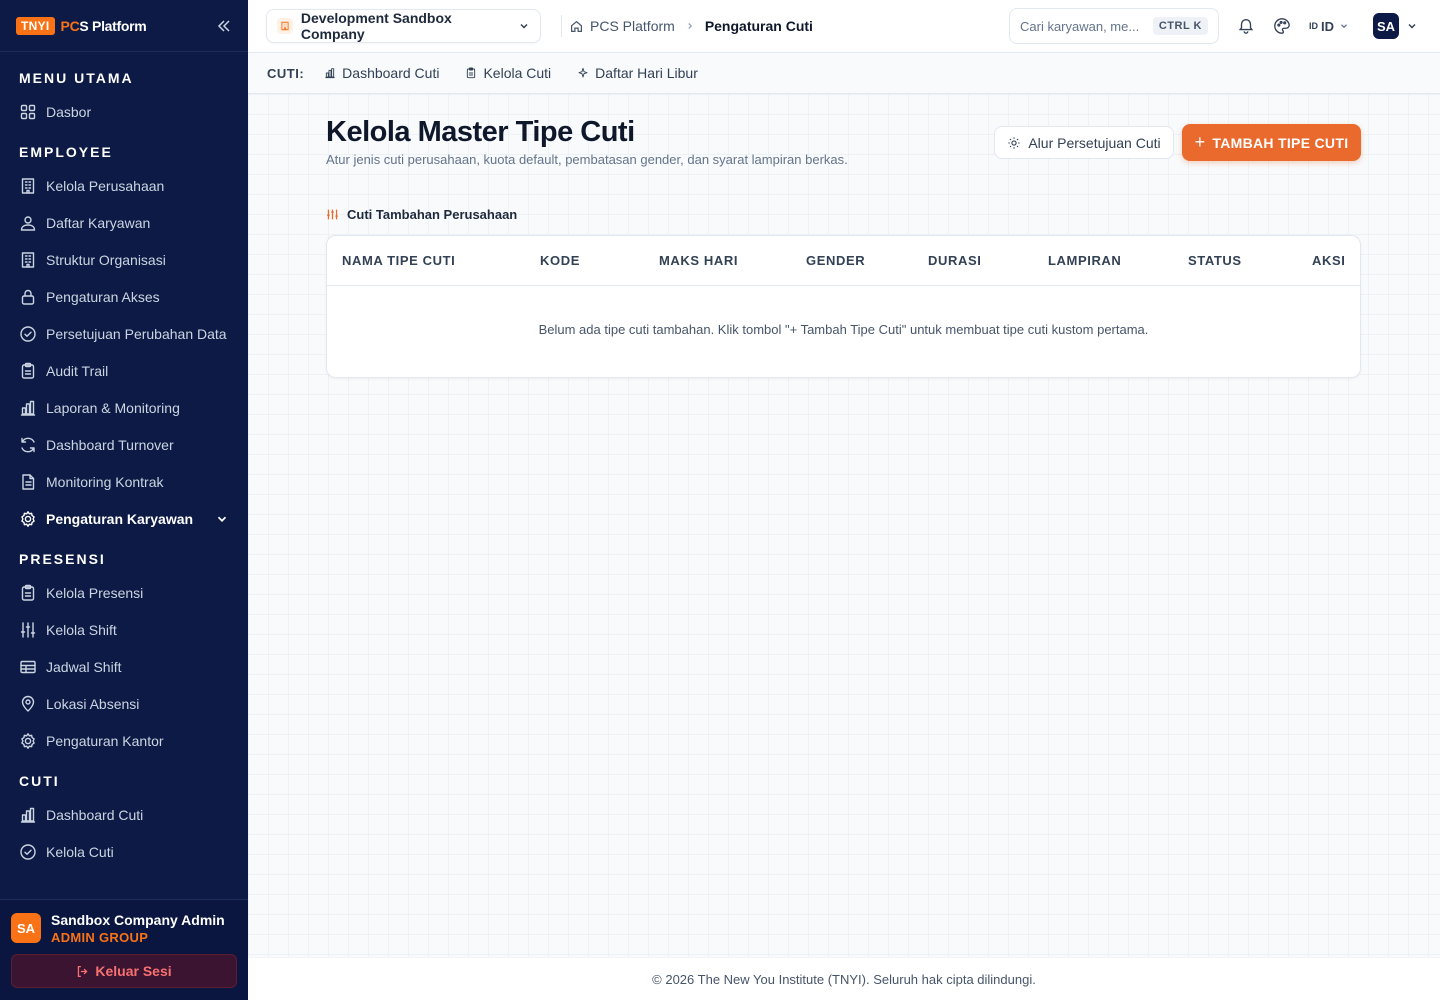 This screenshot has width=1440, height=1000. What do you see at coordinates (758, 26) in the screenshot?
I see `breadcrumb-current: Pengaturan Cuti` at bounding box center [758, 26].